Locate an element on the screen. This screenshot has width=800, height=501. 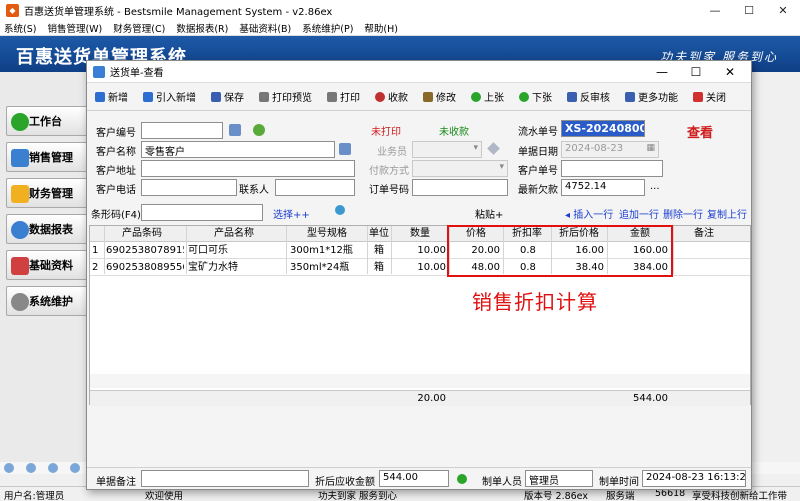
col-note: 备注 is located at coordinates (704, 234).